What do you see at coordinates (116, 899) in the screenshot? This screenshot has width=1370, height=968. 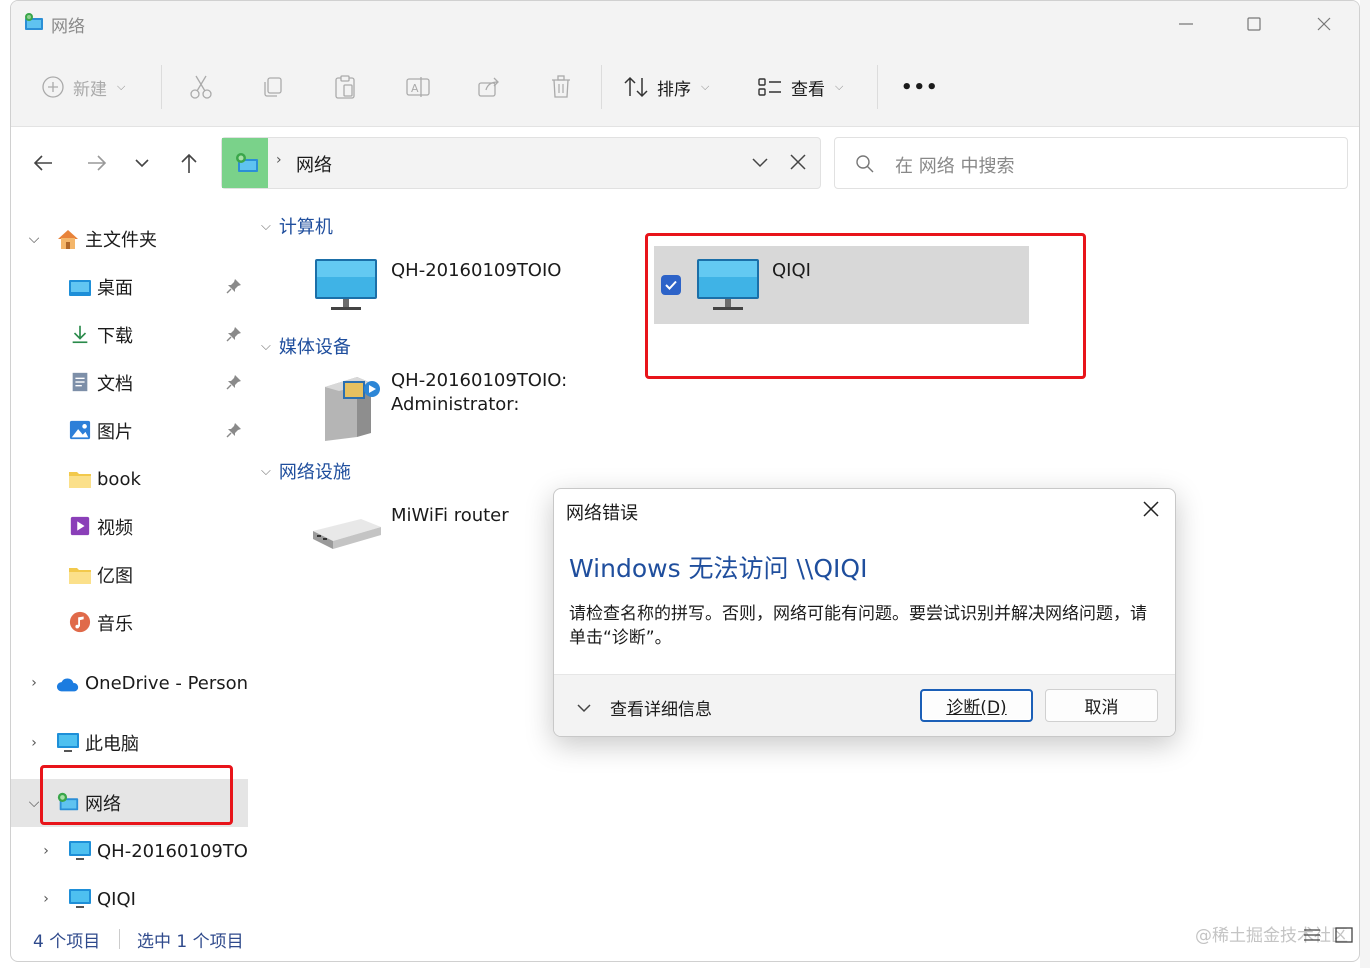 I see `sidebar-item-label: QIQI` at bounding box center [116, 899].